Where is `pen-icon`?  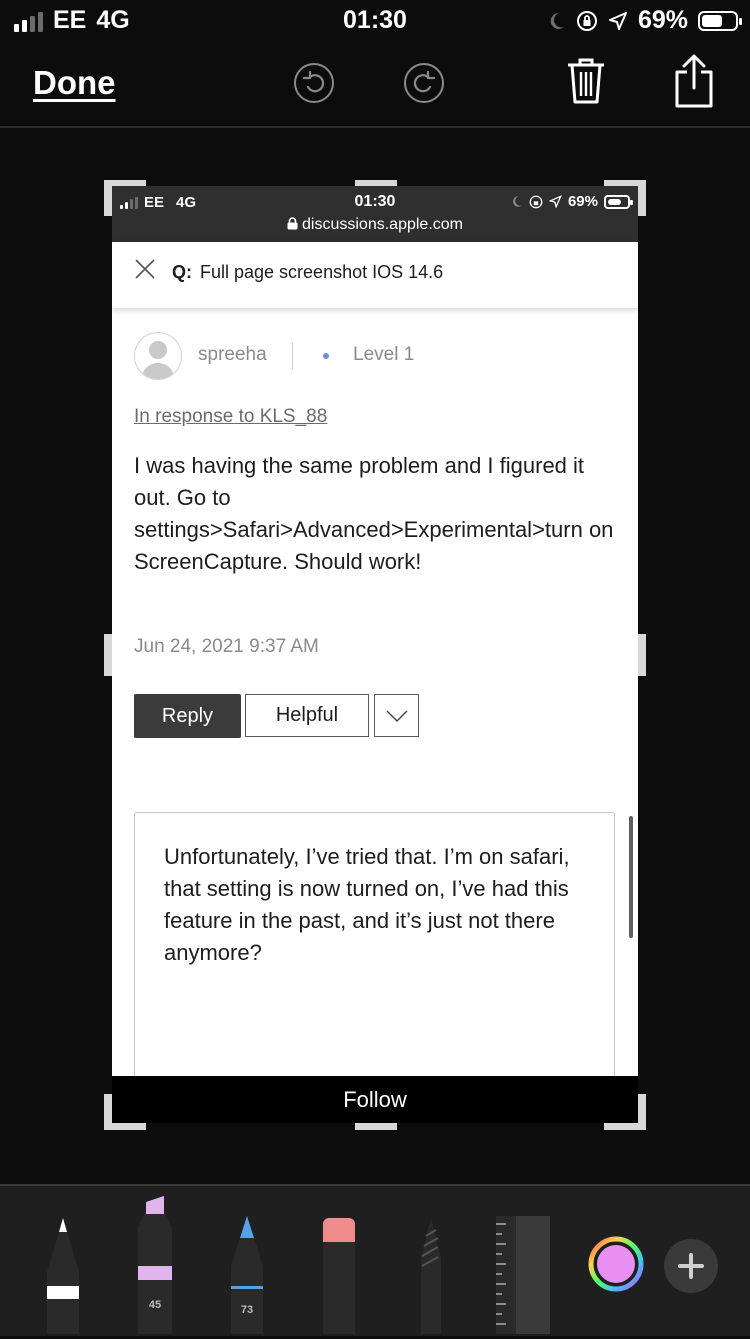 pen-icon is located at coordinates (63, 1276).